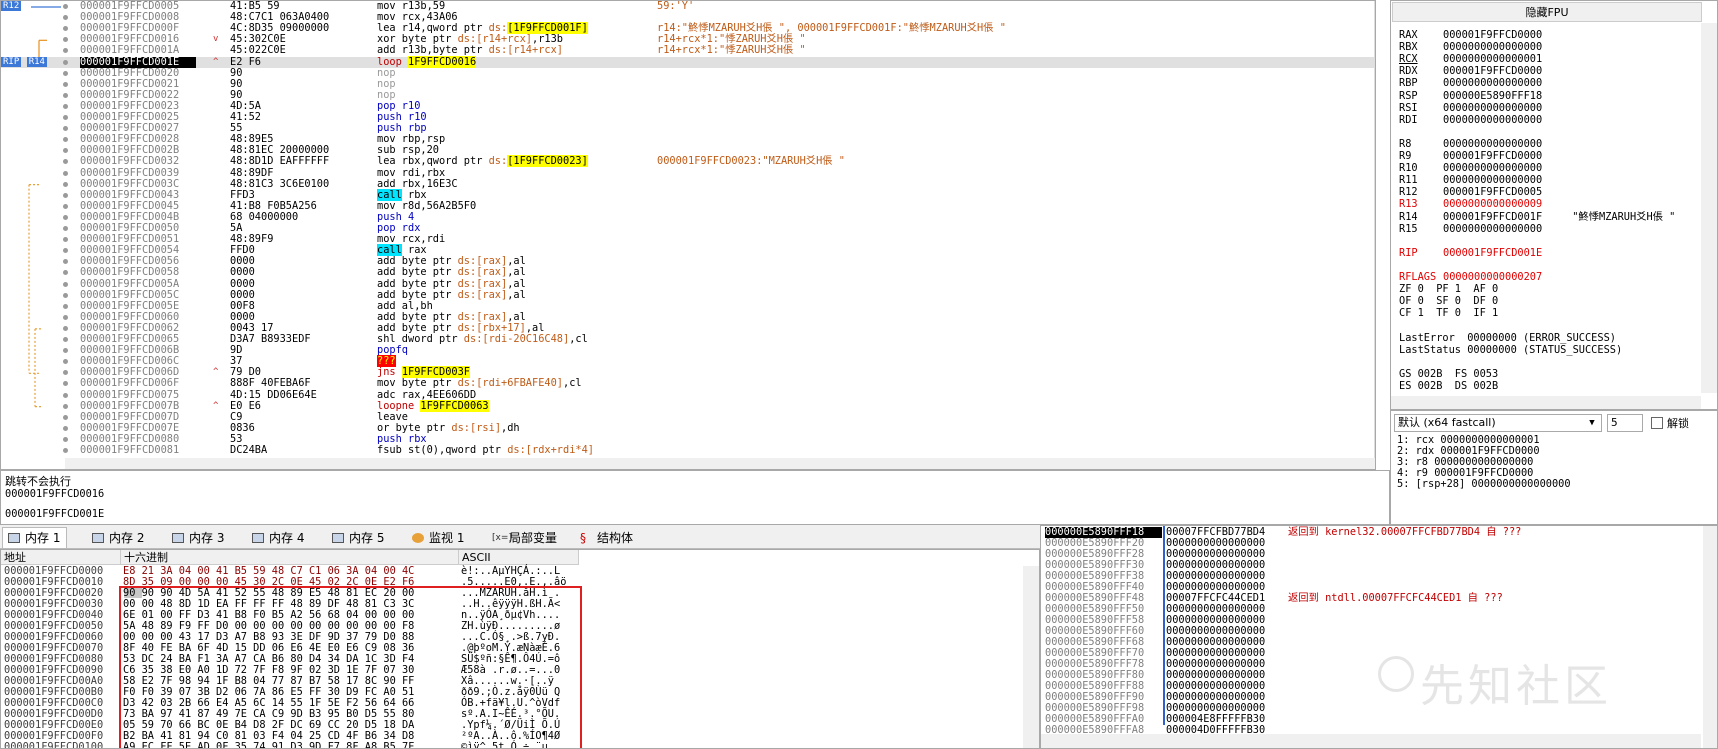 This screenshot has height=749, width=1718. What do you see at coordinates (1374, 235) in the screenshot?
I see `disassembly-vertical-scrollbar` at bounding box center [1374, 235].